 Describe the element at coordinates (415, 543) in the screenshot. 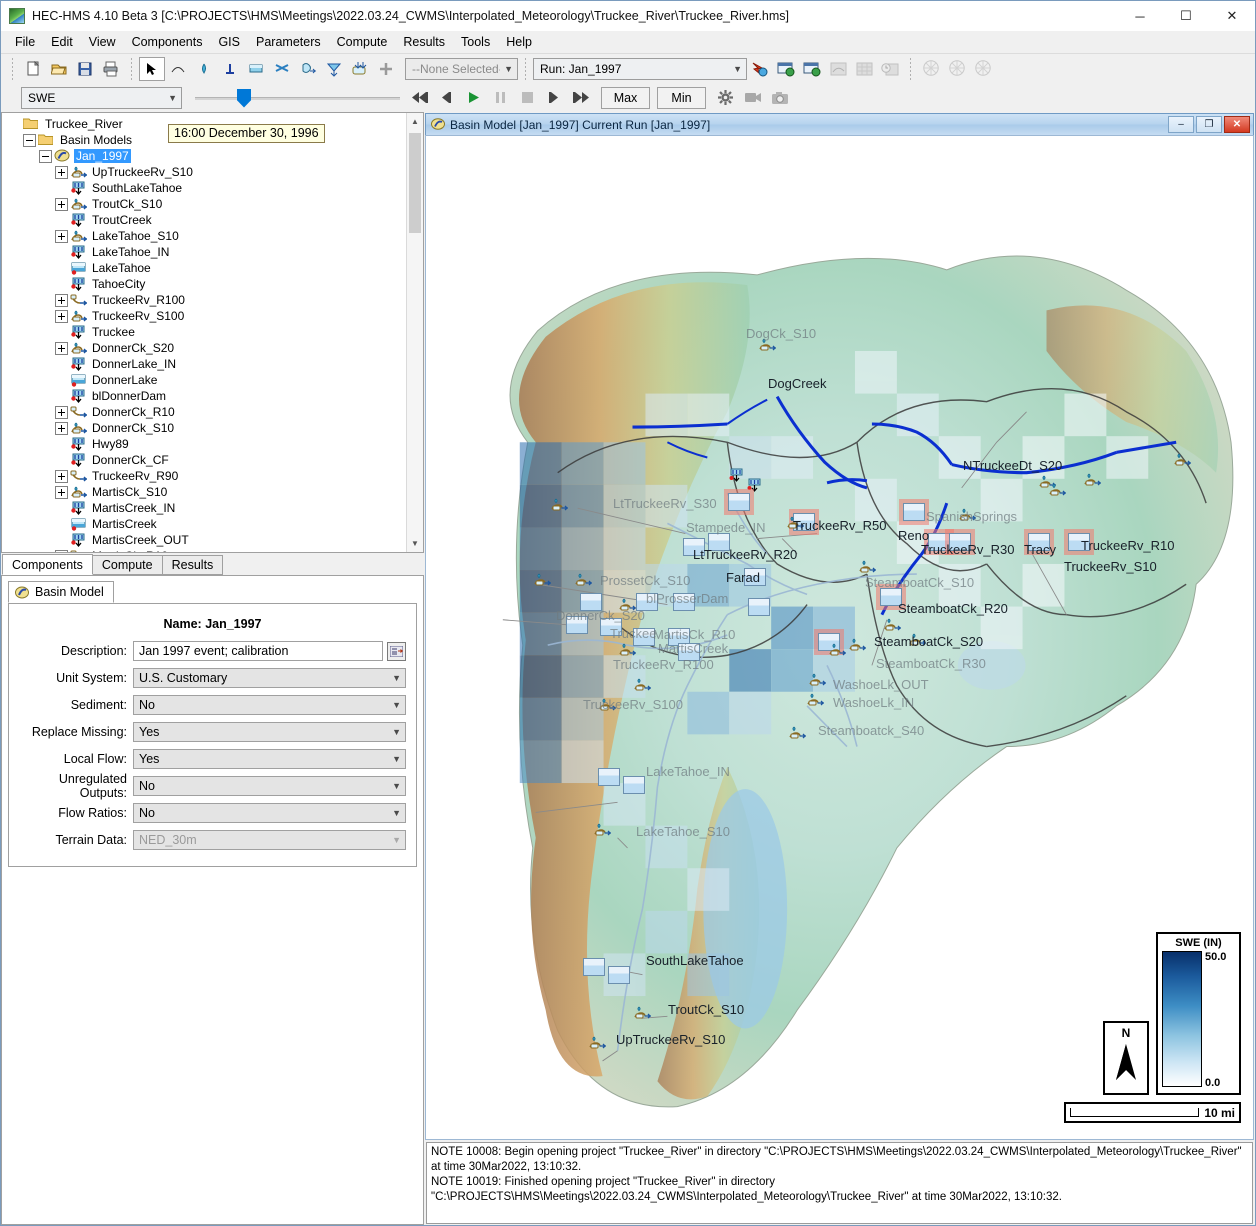

I see `scroll-down-arrow: ▼` at that location.